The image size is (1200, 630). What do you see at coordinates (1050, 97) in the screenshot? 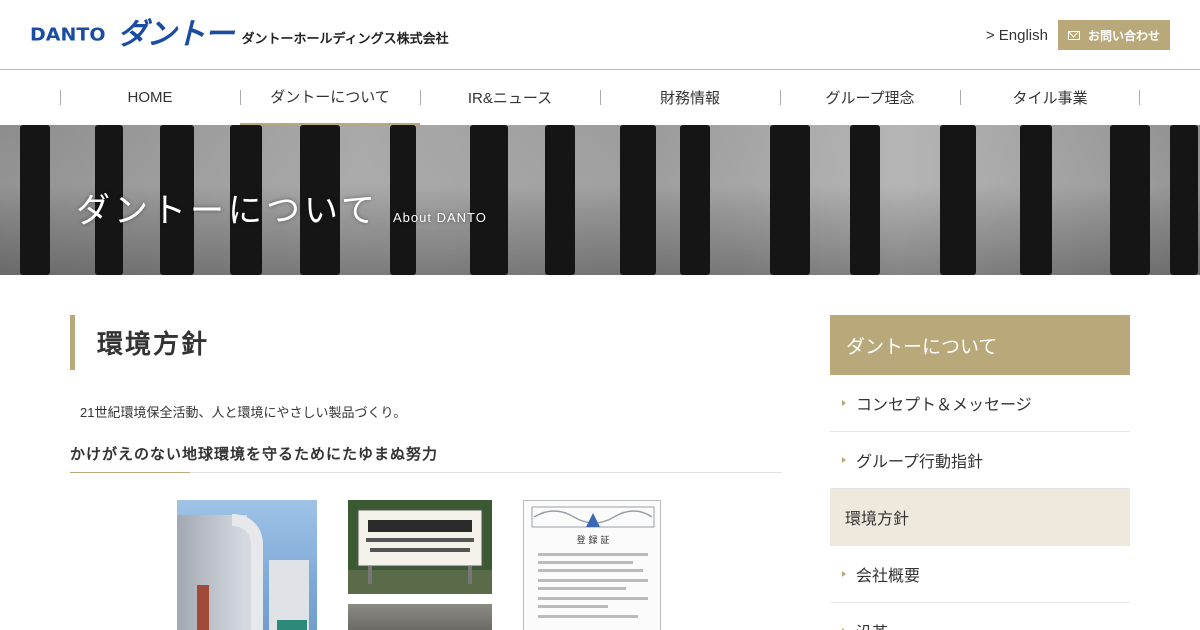
I see `nav-item-tile-business: タイル事業` at bounding box center [1050, 97].